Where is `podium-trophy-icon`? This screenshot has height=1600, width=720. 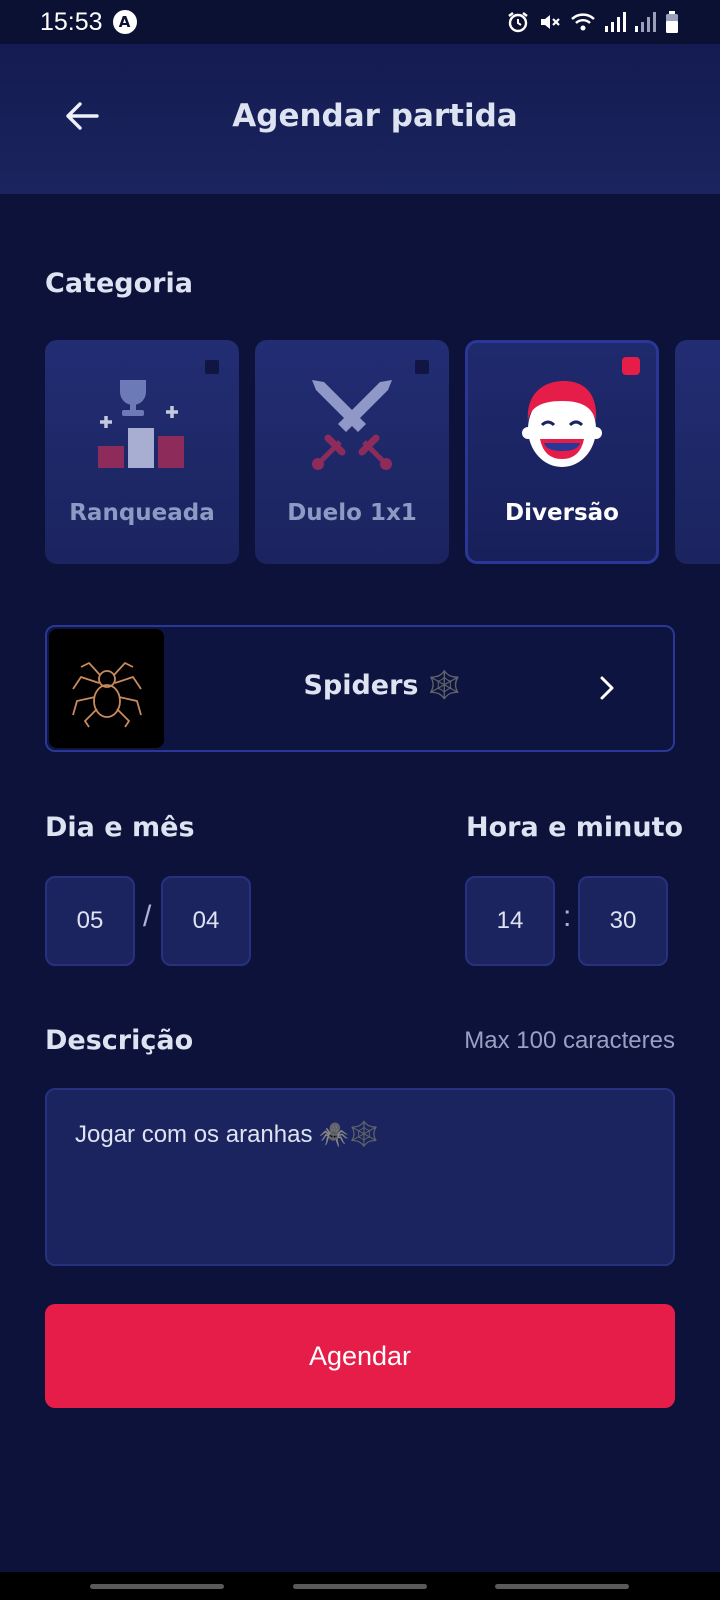
podium-trophy-icon is located at coordinates (141, 424).